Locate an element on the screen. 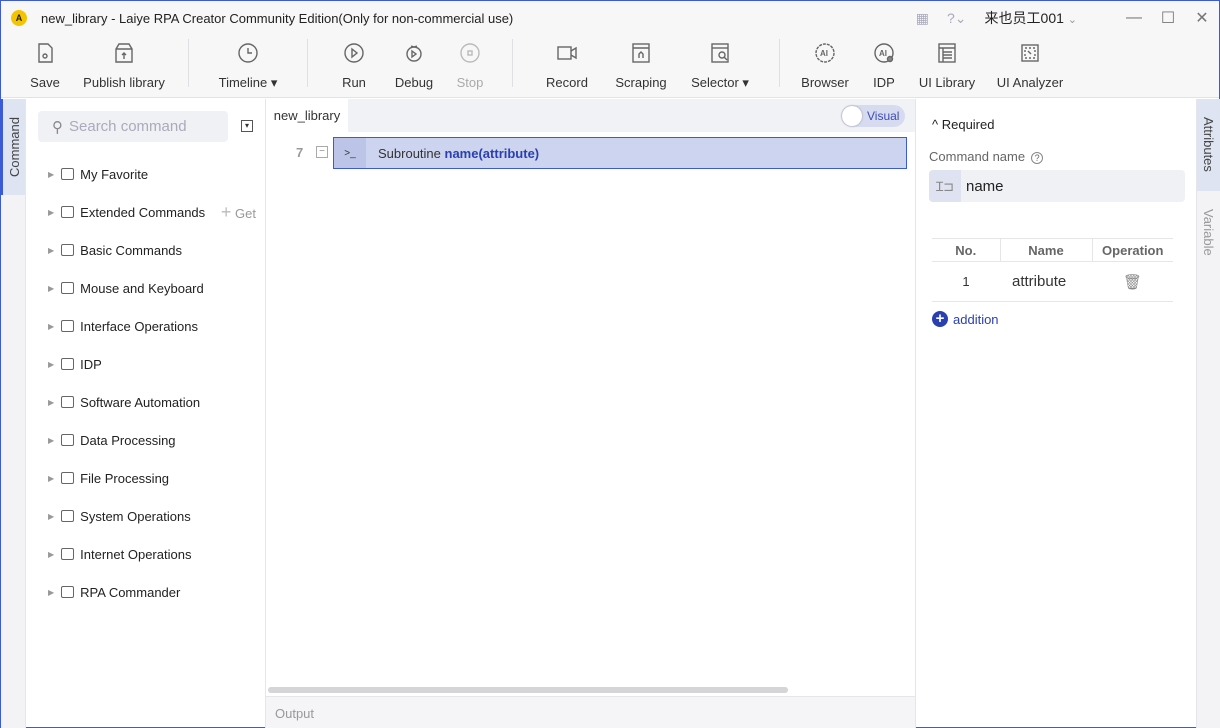  button-label: Scraping is located at coordinates (641, 82).